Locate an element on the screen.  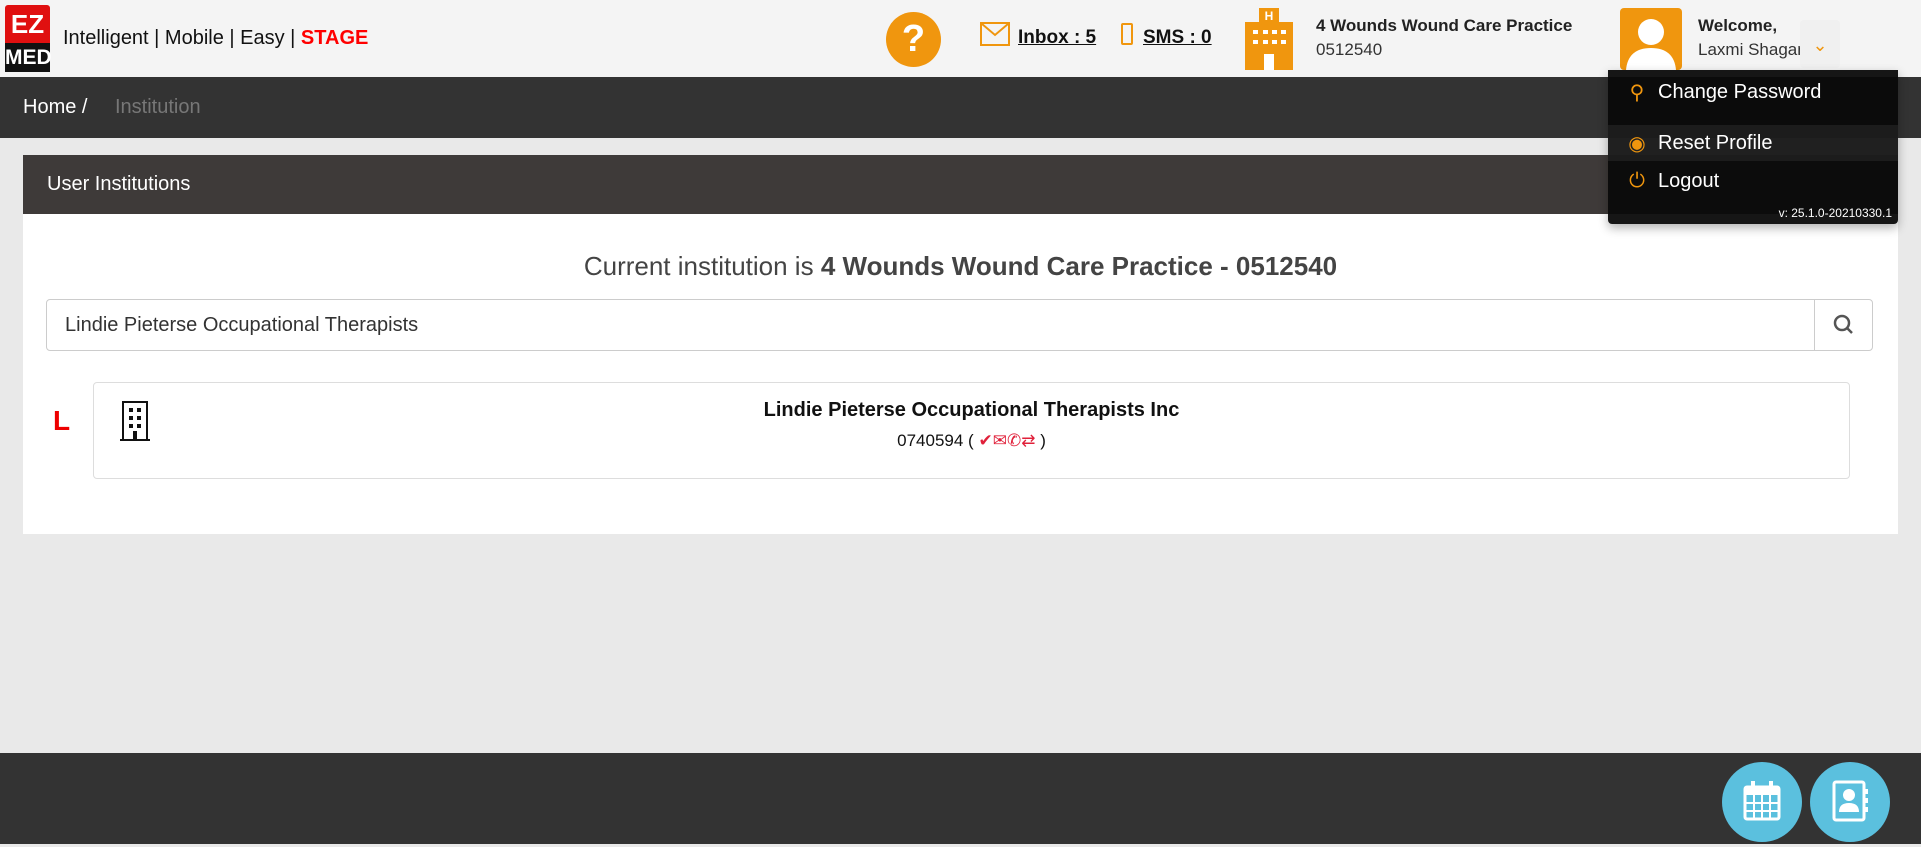
check-circle-icon: ✔ is located at coordinates (985, 440).